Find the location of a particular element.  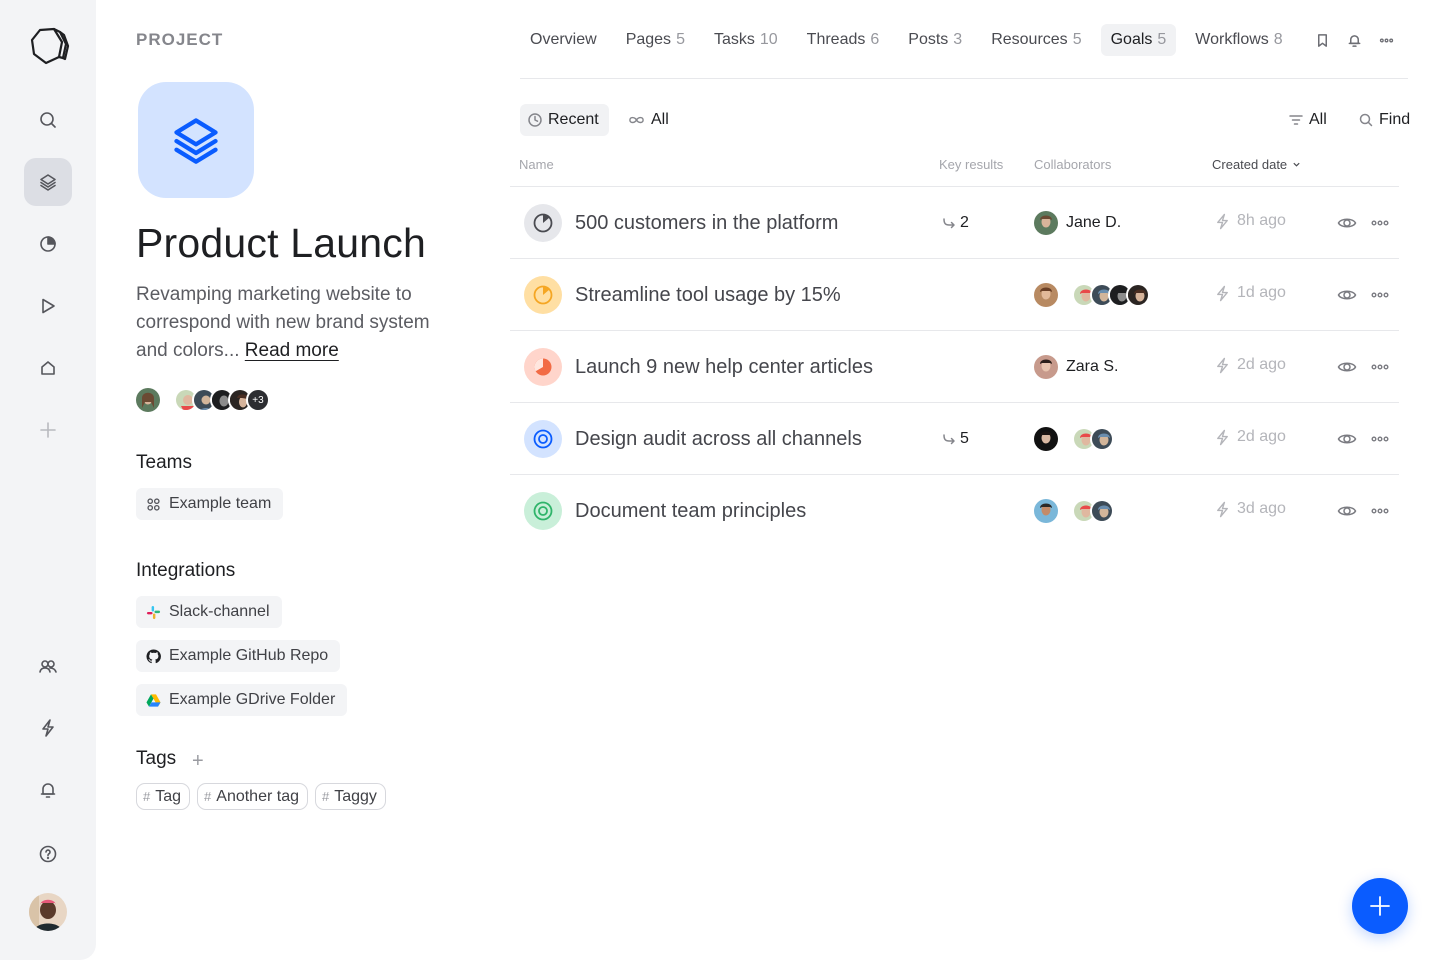

tag-chip: # Taggy is located at coordinates (350, 796).